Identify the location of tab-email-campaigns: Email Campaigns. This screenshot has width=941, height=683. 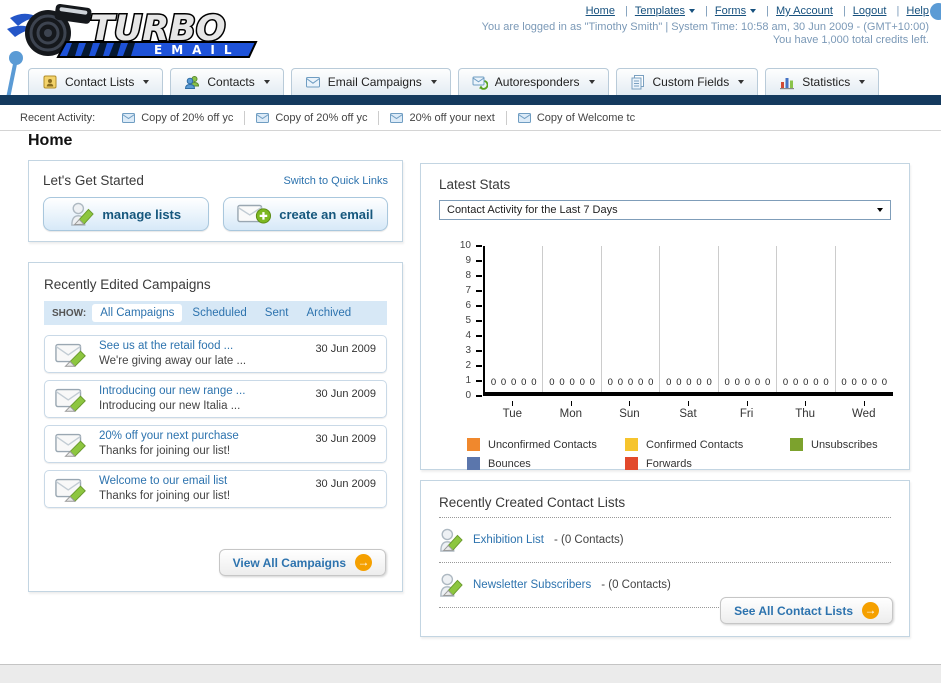
(370, 81).